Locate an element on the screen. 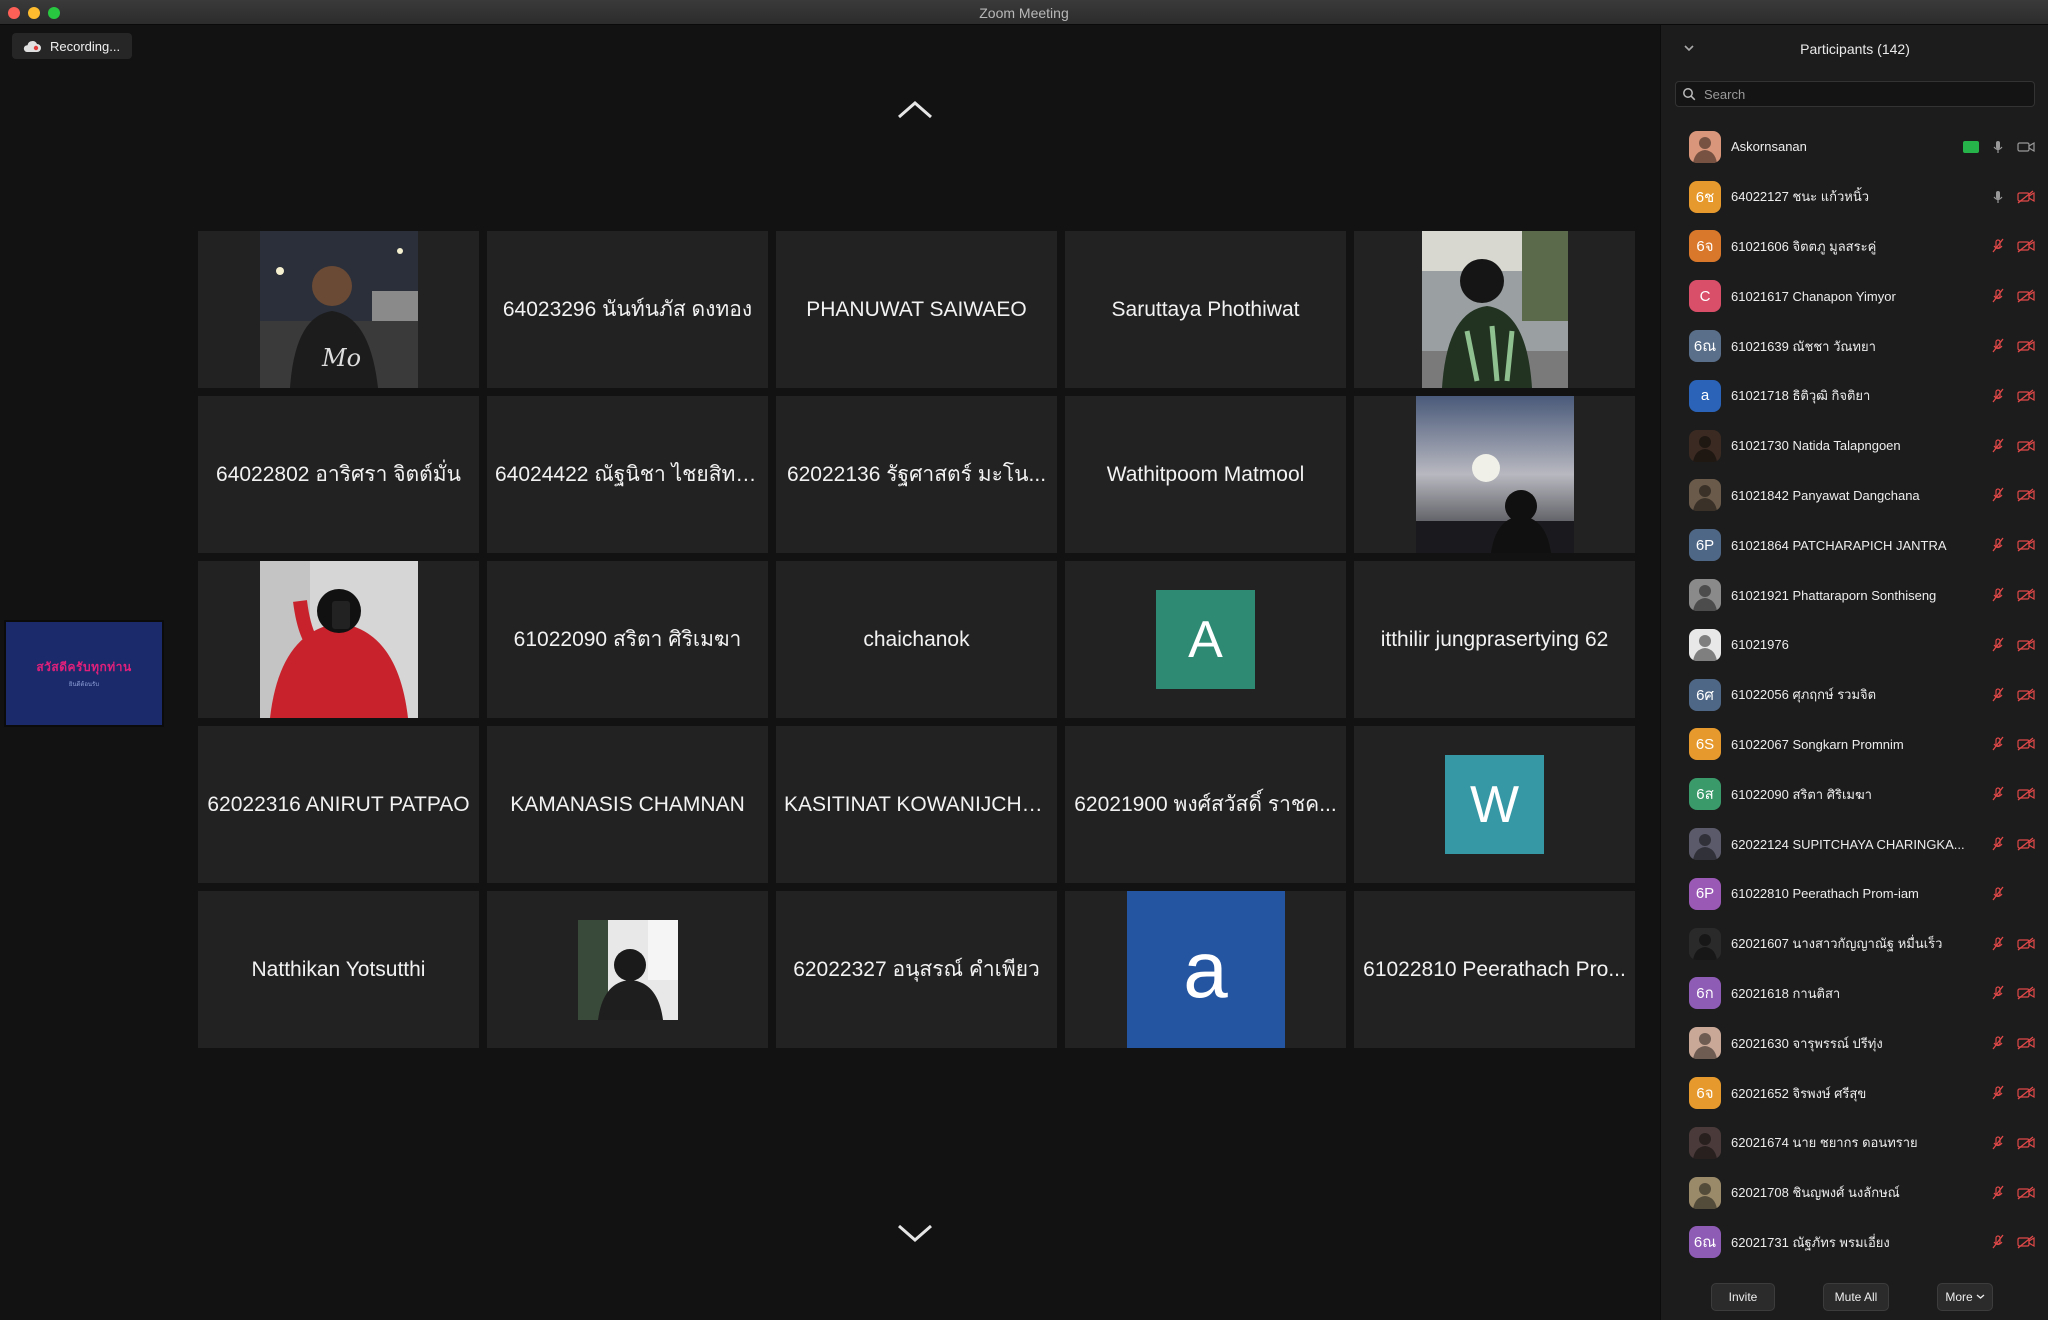 The width and height of the screenshot is (2048, 1320). shared-screen-thumbnail: สวัสดีครับทุกท่าน ยินดีต้อนรับ is located at coordinates (84, 673).